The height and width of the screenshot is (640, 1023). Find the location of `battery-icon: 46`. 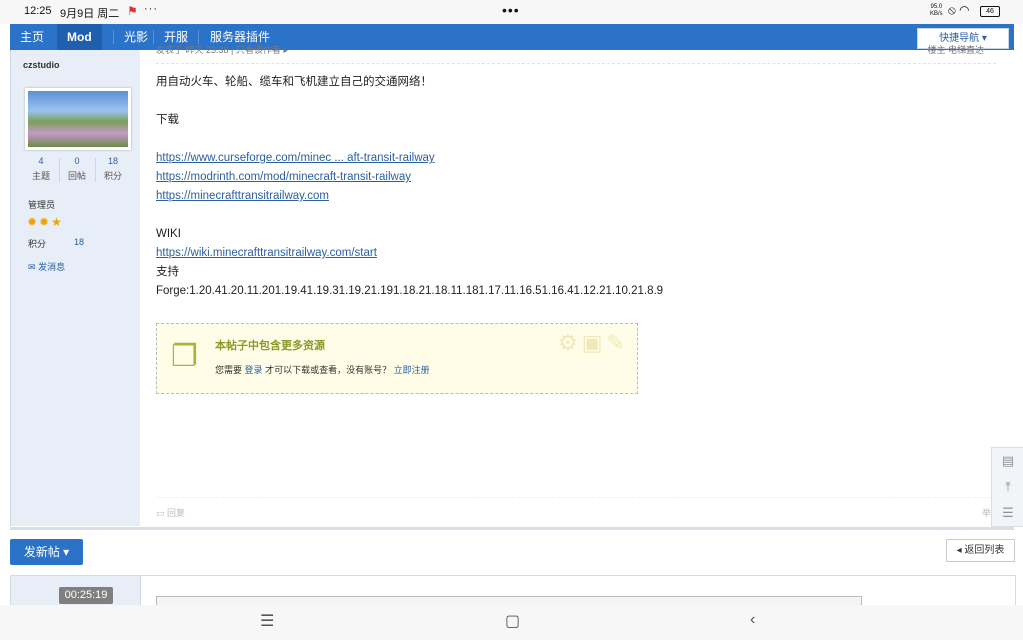

battery-icon: 46 is located at coordinates (990, 11).